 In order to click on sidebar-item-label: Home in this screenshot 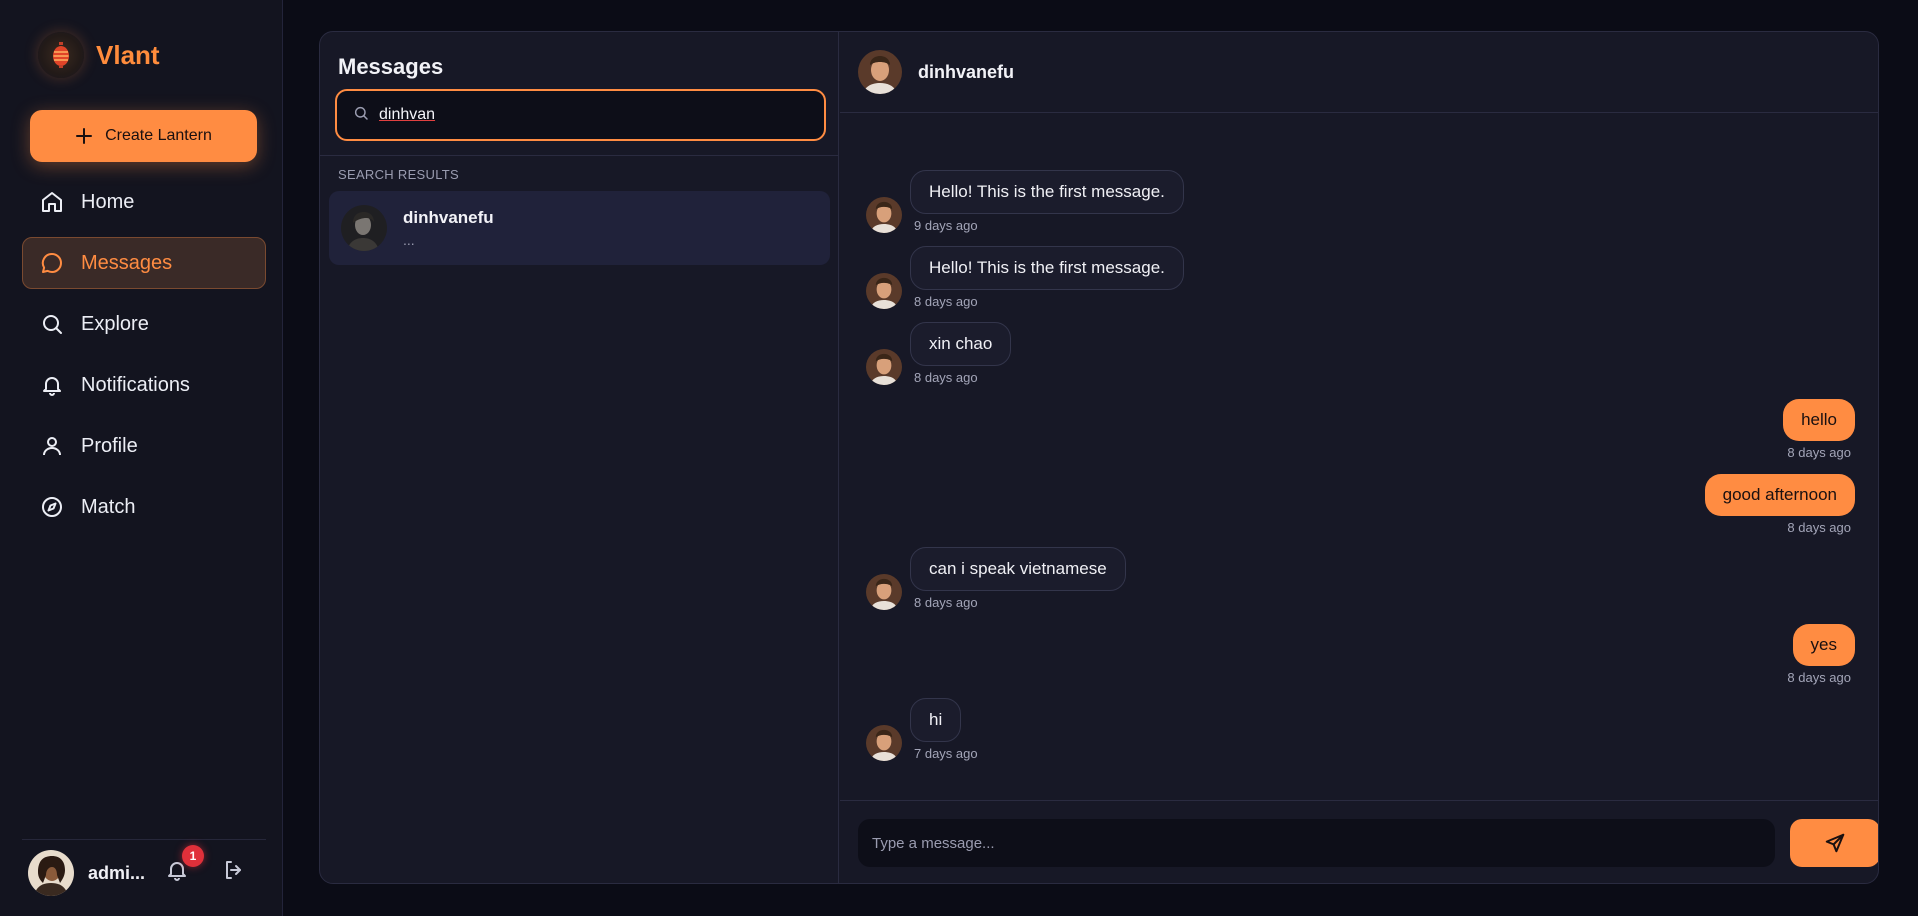, I will do `click(108, 201)`.